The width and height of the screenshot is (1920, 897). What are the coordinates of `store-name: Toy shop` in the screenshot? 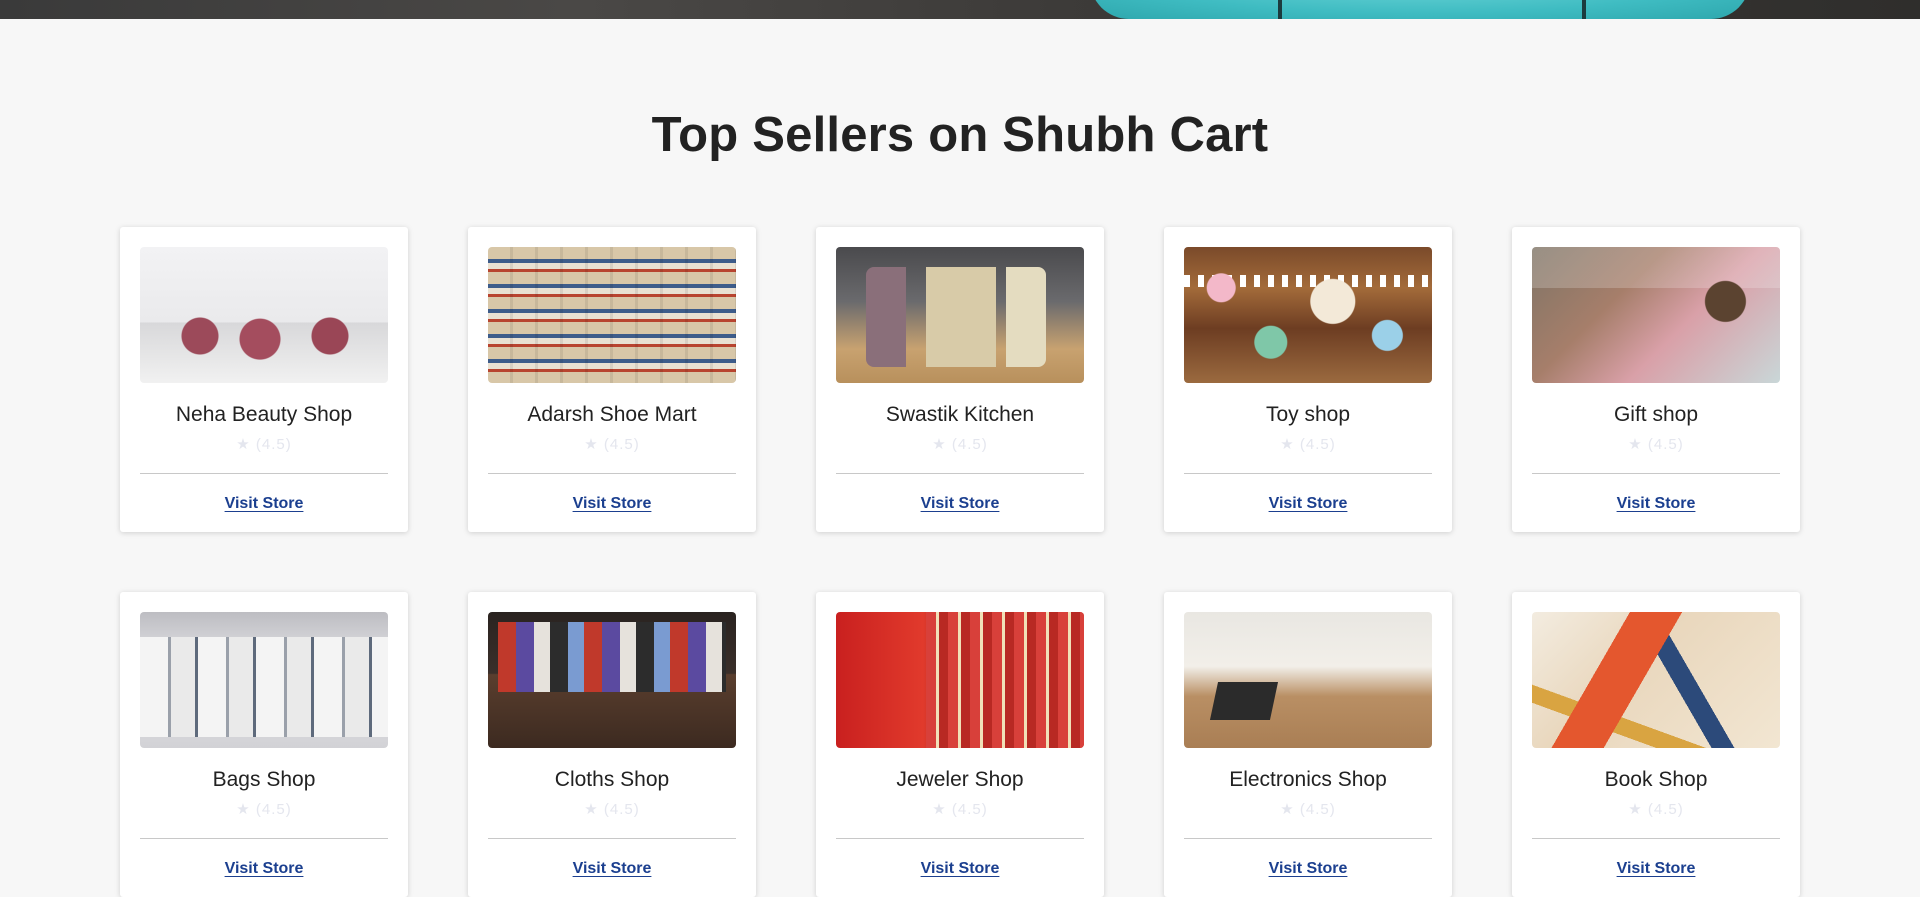 It's located at (1308, 414).